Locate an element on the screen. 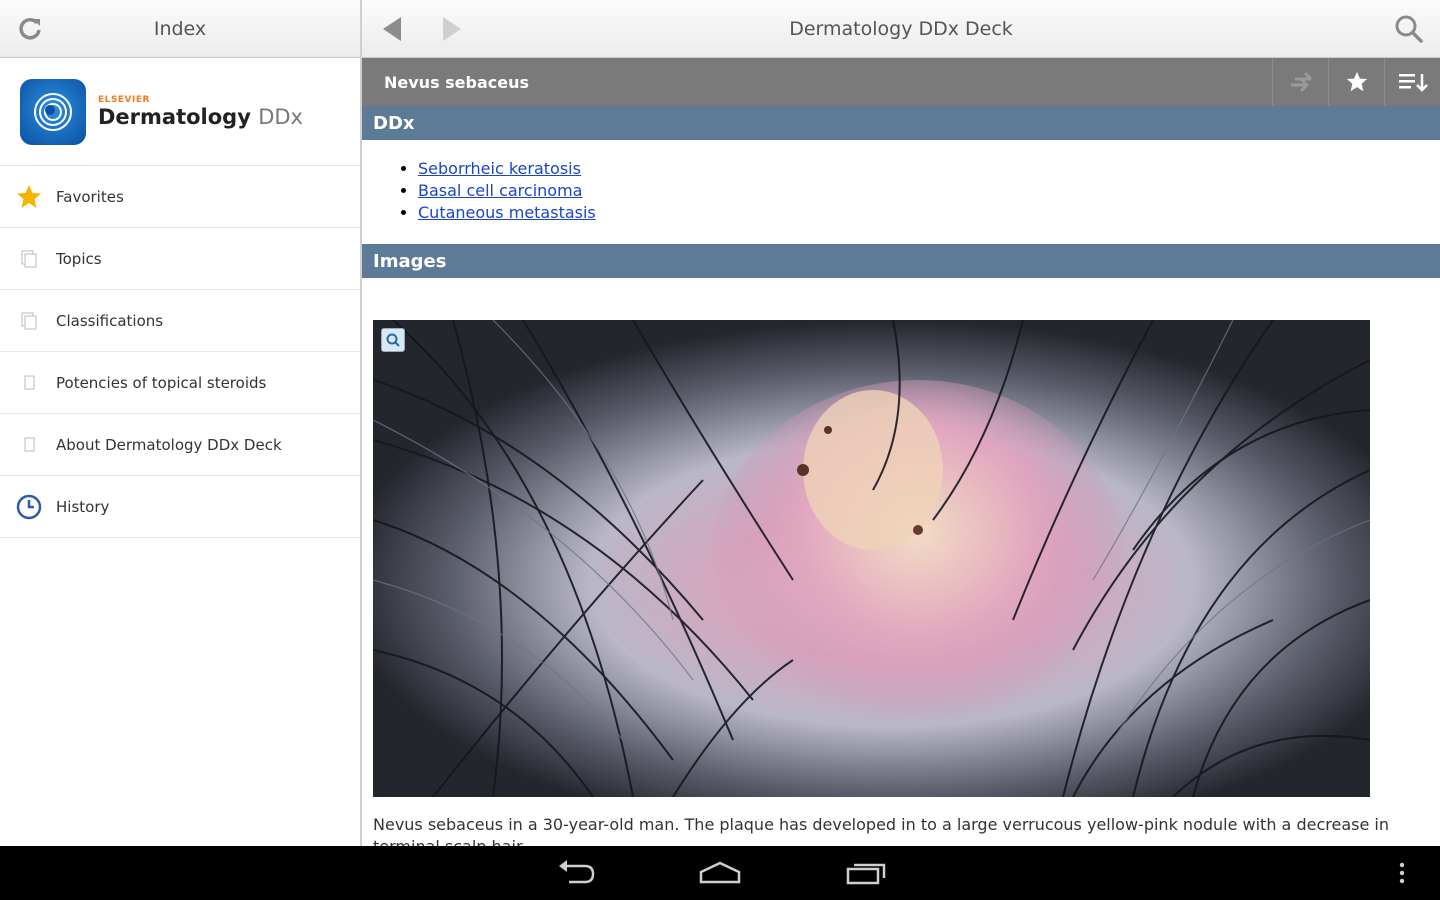 This screenshot has height=900, width=1440. home-nav-icon is located at coordinates (720, 872).